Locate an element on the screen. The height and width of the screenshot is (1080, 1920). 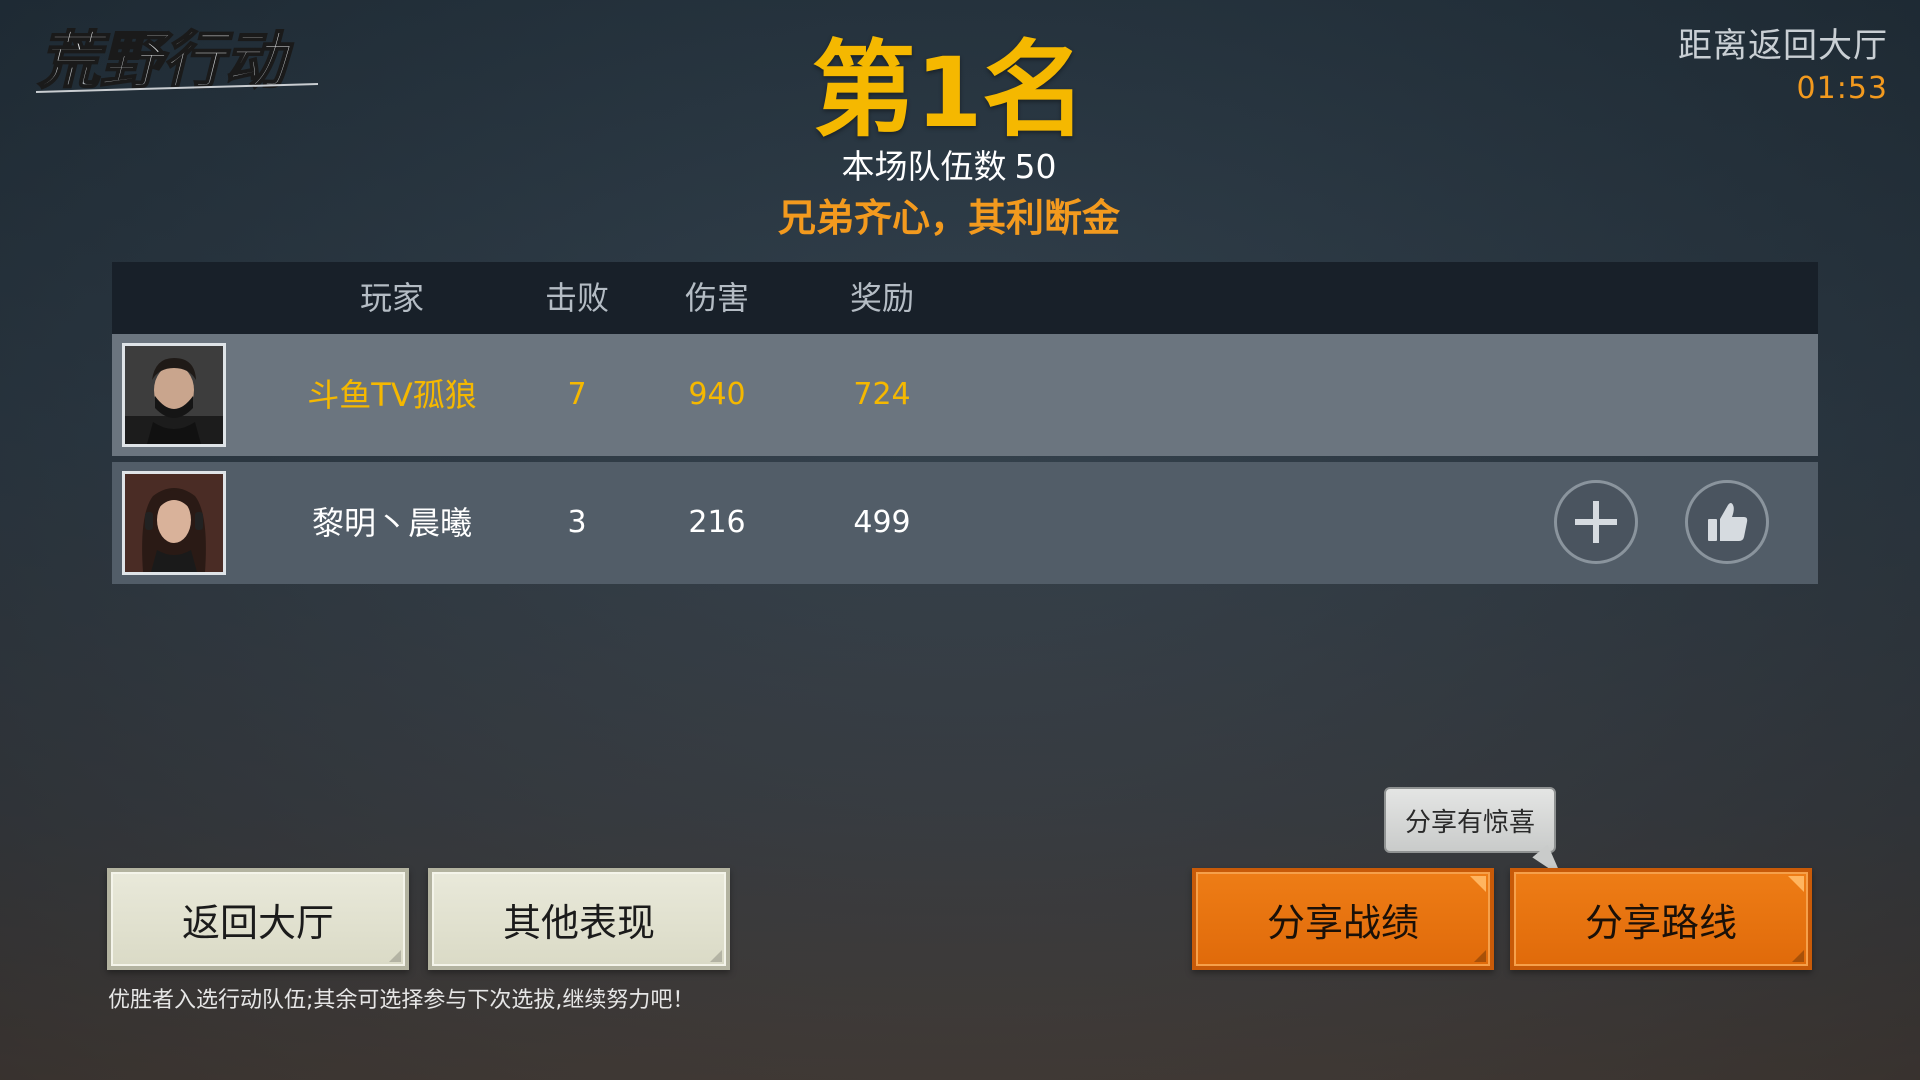
selection-hint: 优胜者入选行动队伍;其余可选择参与下次选拔,继续努力吧！ is located at coordinates (401, 1000).